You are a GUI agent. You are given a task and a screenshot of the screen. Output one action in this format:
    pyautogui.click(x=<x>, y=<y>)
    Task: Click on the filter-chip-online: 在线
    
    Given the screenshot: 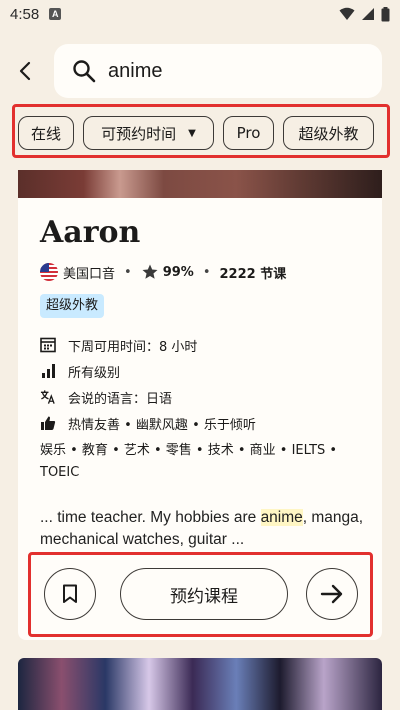 What is the action you would take?
    pyautogui.click(x=46, y=133)
    